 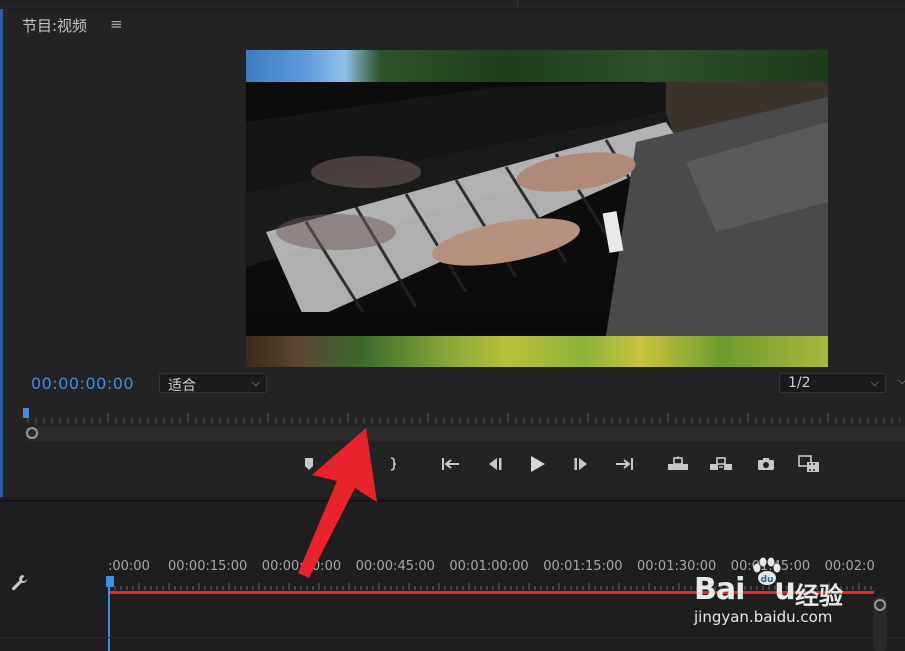 What do you see at coordinates (129, 566) in the screenshot?
I see `ruler-label: :00:00` at bounding box center [129, 566].